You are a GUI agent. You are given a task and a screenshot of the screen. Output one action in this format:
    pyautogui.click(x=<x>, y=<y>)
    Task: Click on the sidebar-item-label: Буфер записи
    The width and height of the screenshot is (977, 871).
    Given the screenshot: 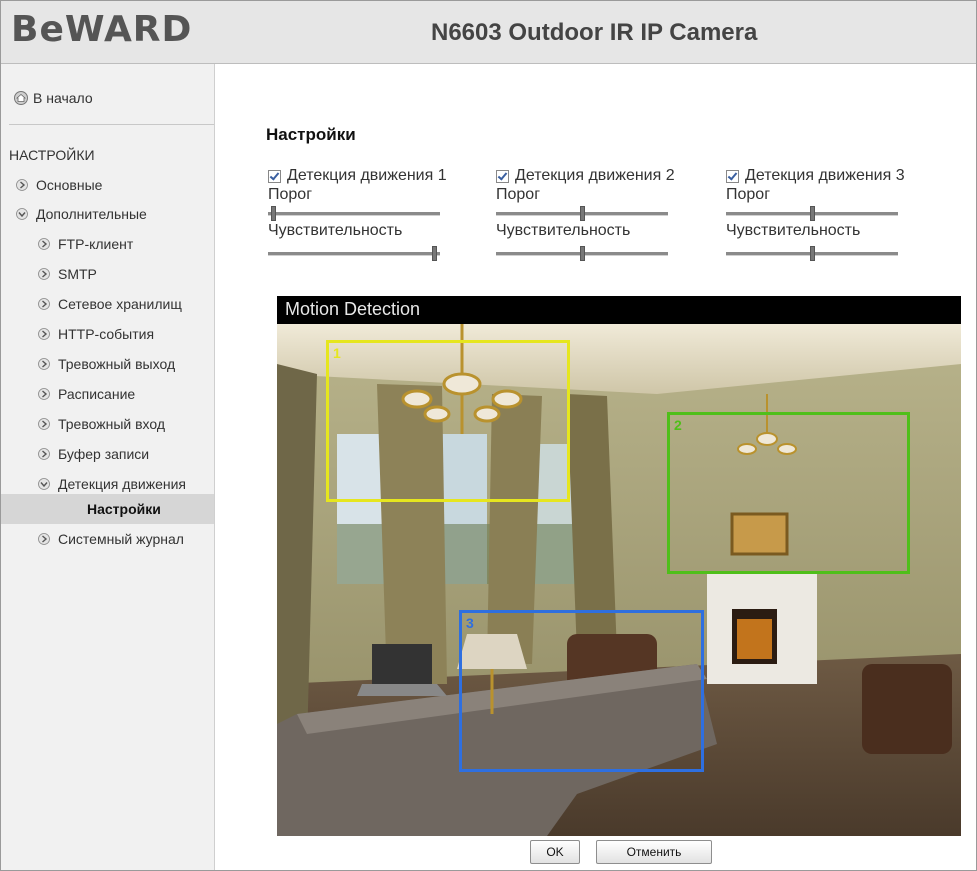 What is the action you would take?
    pyautogui.click(x=104, y=454)
    